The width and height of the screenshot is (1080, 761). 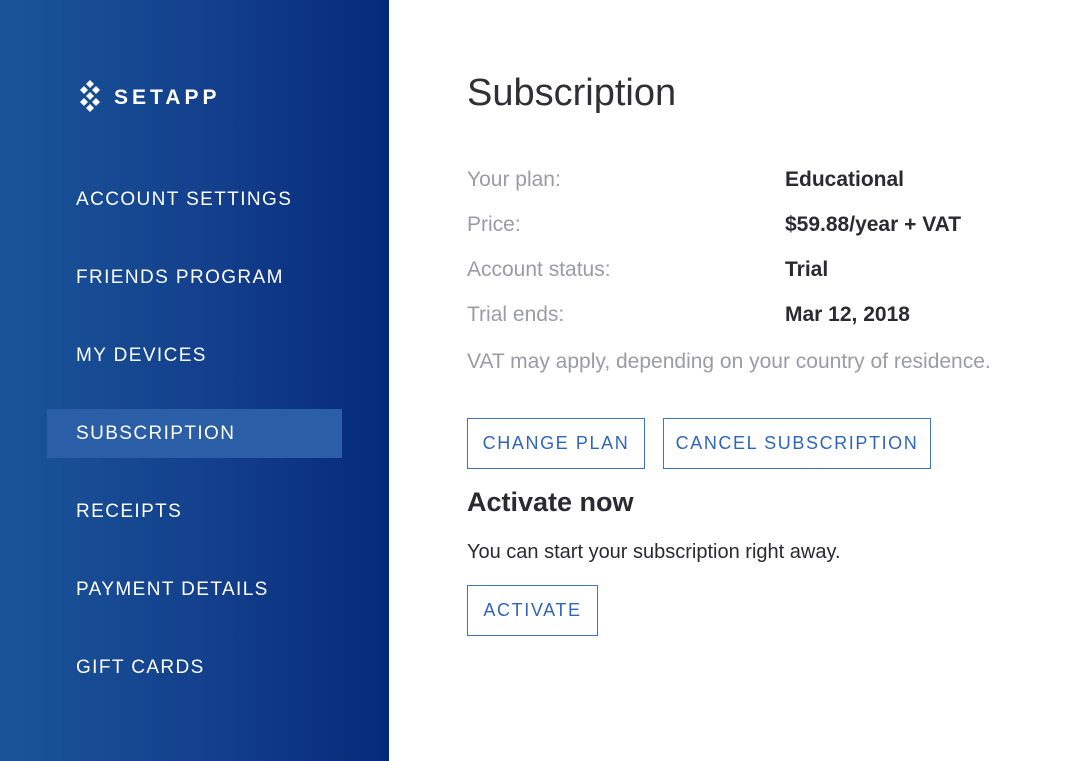 What do you see at coordinates (797, 443) in the screenshot?
I see `cancel-subscription-button: CANCEL SUBSCRIPTION` at bounding box center [797, 443].